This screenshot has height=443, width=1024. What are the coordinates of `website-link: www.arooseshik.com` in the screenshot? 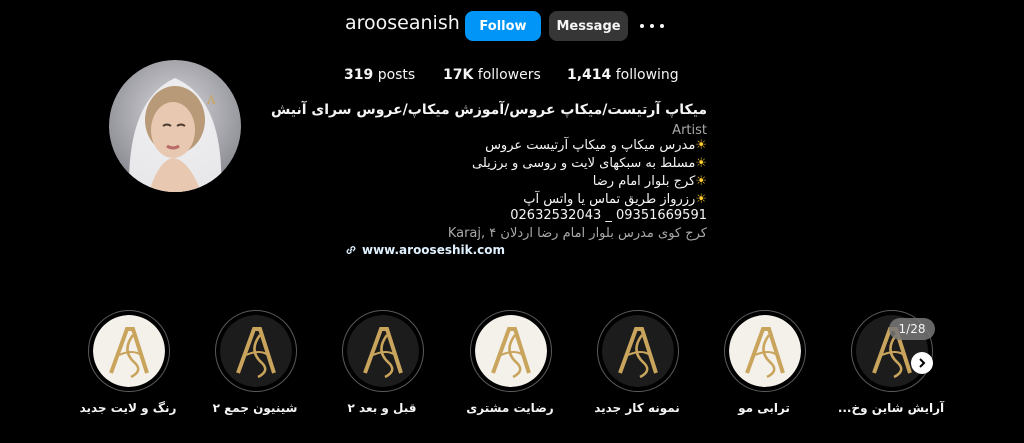 It's located at (425, 250).